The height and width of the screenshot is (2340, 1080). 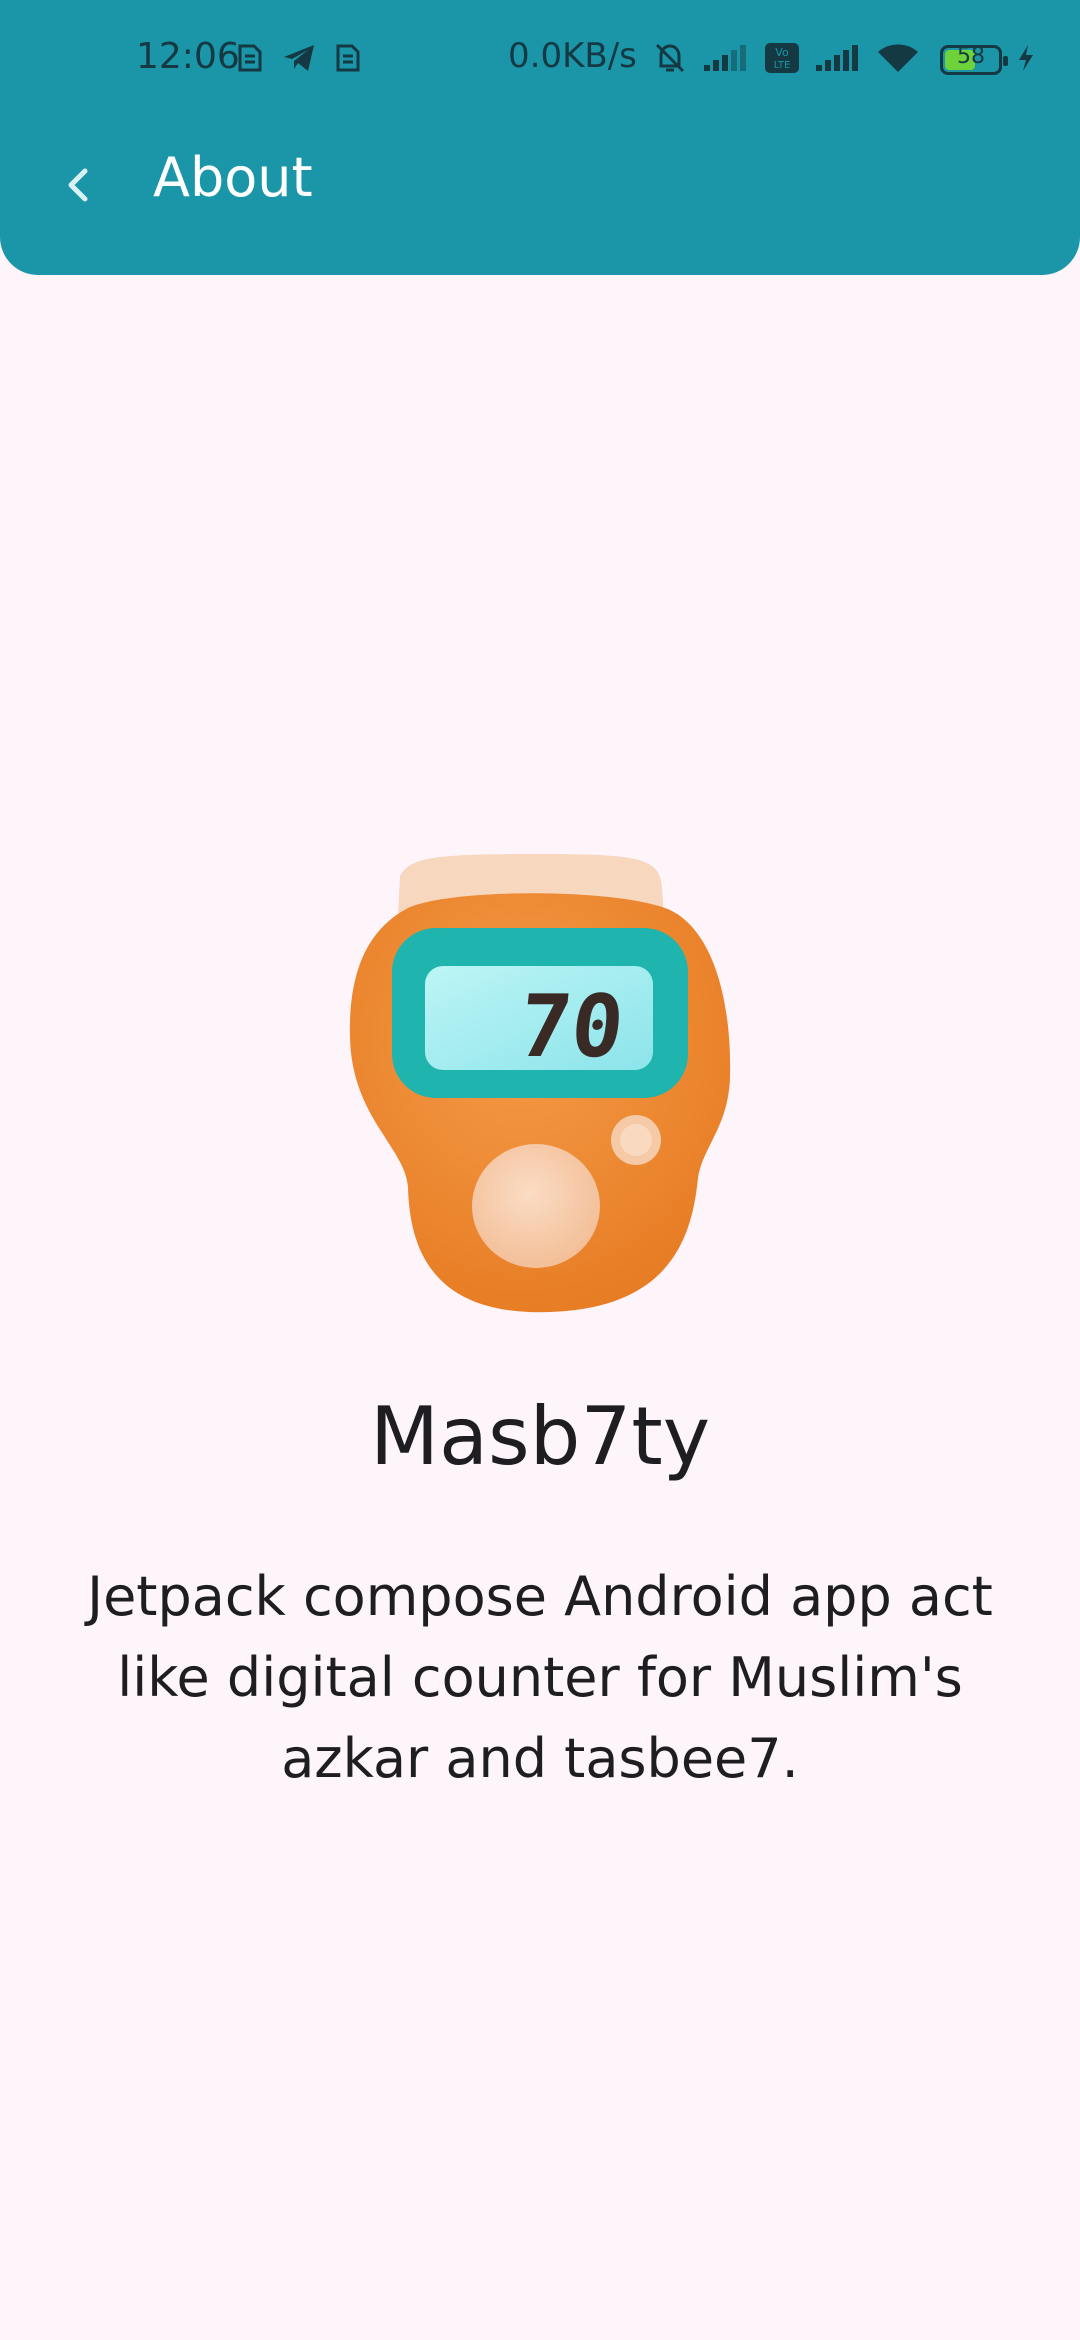 I want to click on page-title: About, so click(x=233, y=177).